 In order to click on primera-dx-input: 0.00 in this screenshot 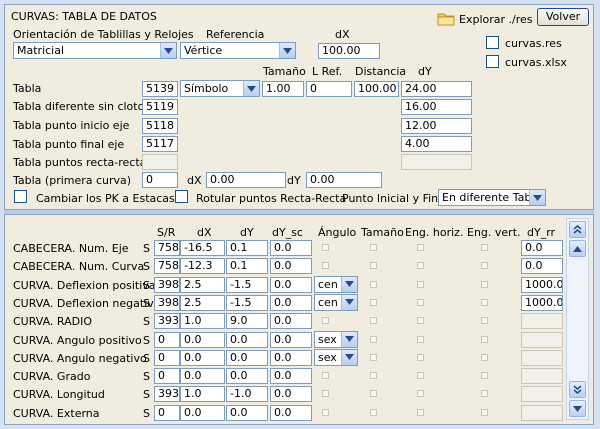, I will do `click(246, 180)`.